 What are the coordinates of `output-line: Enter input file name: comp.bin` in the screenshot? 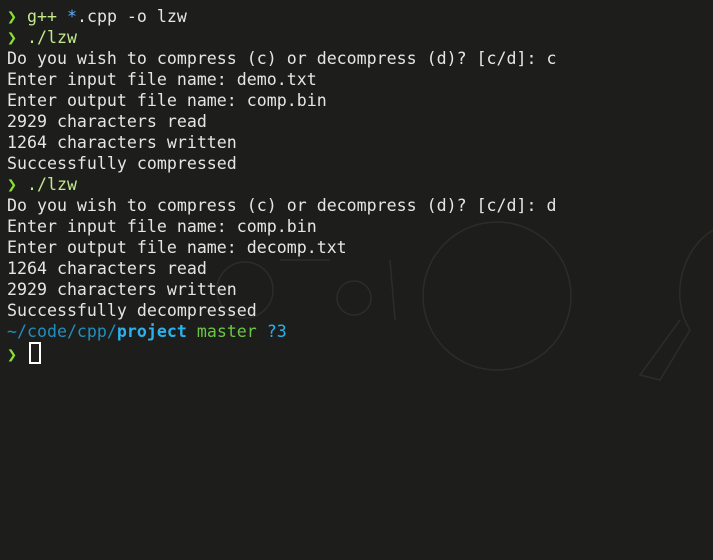 It's located at (162, 226).